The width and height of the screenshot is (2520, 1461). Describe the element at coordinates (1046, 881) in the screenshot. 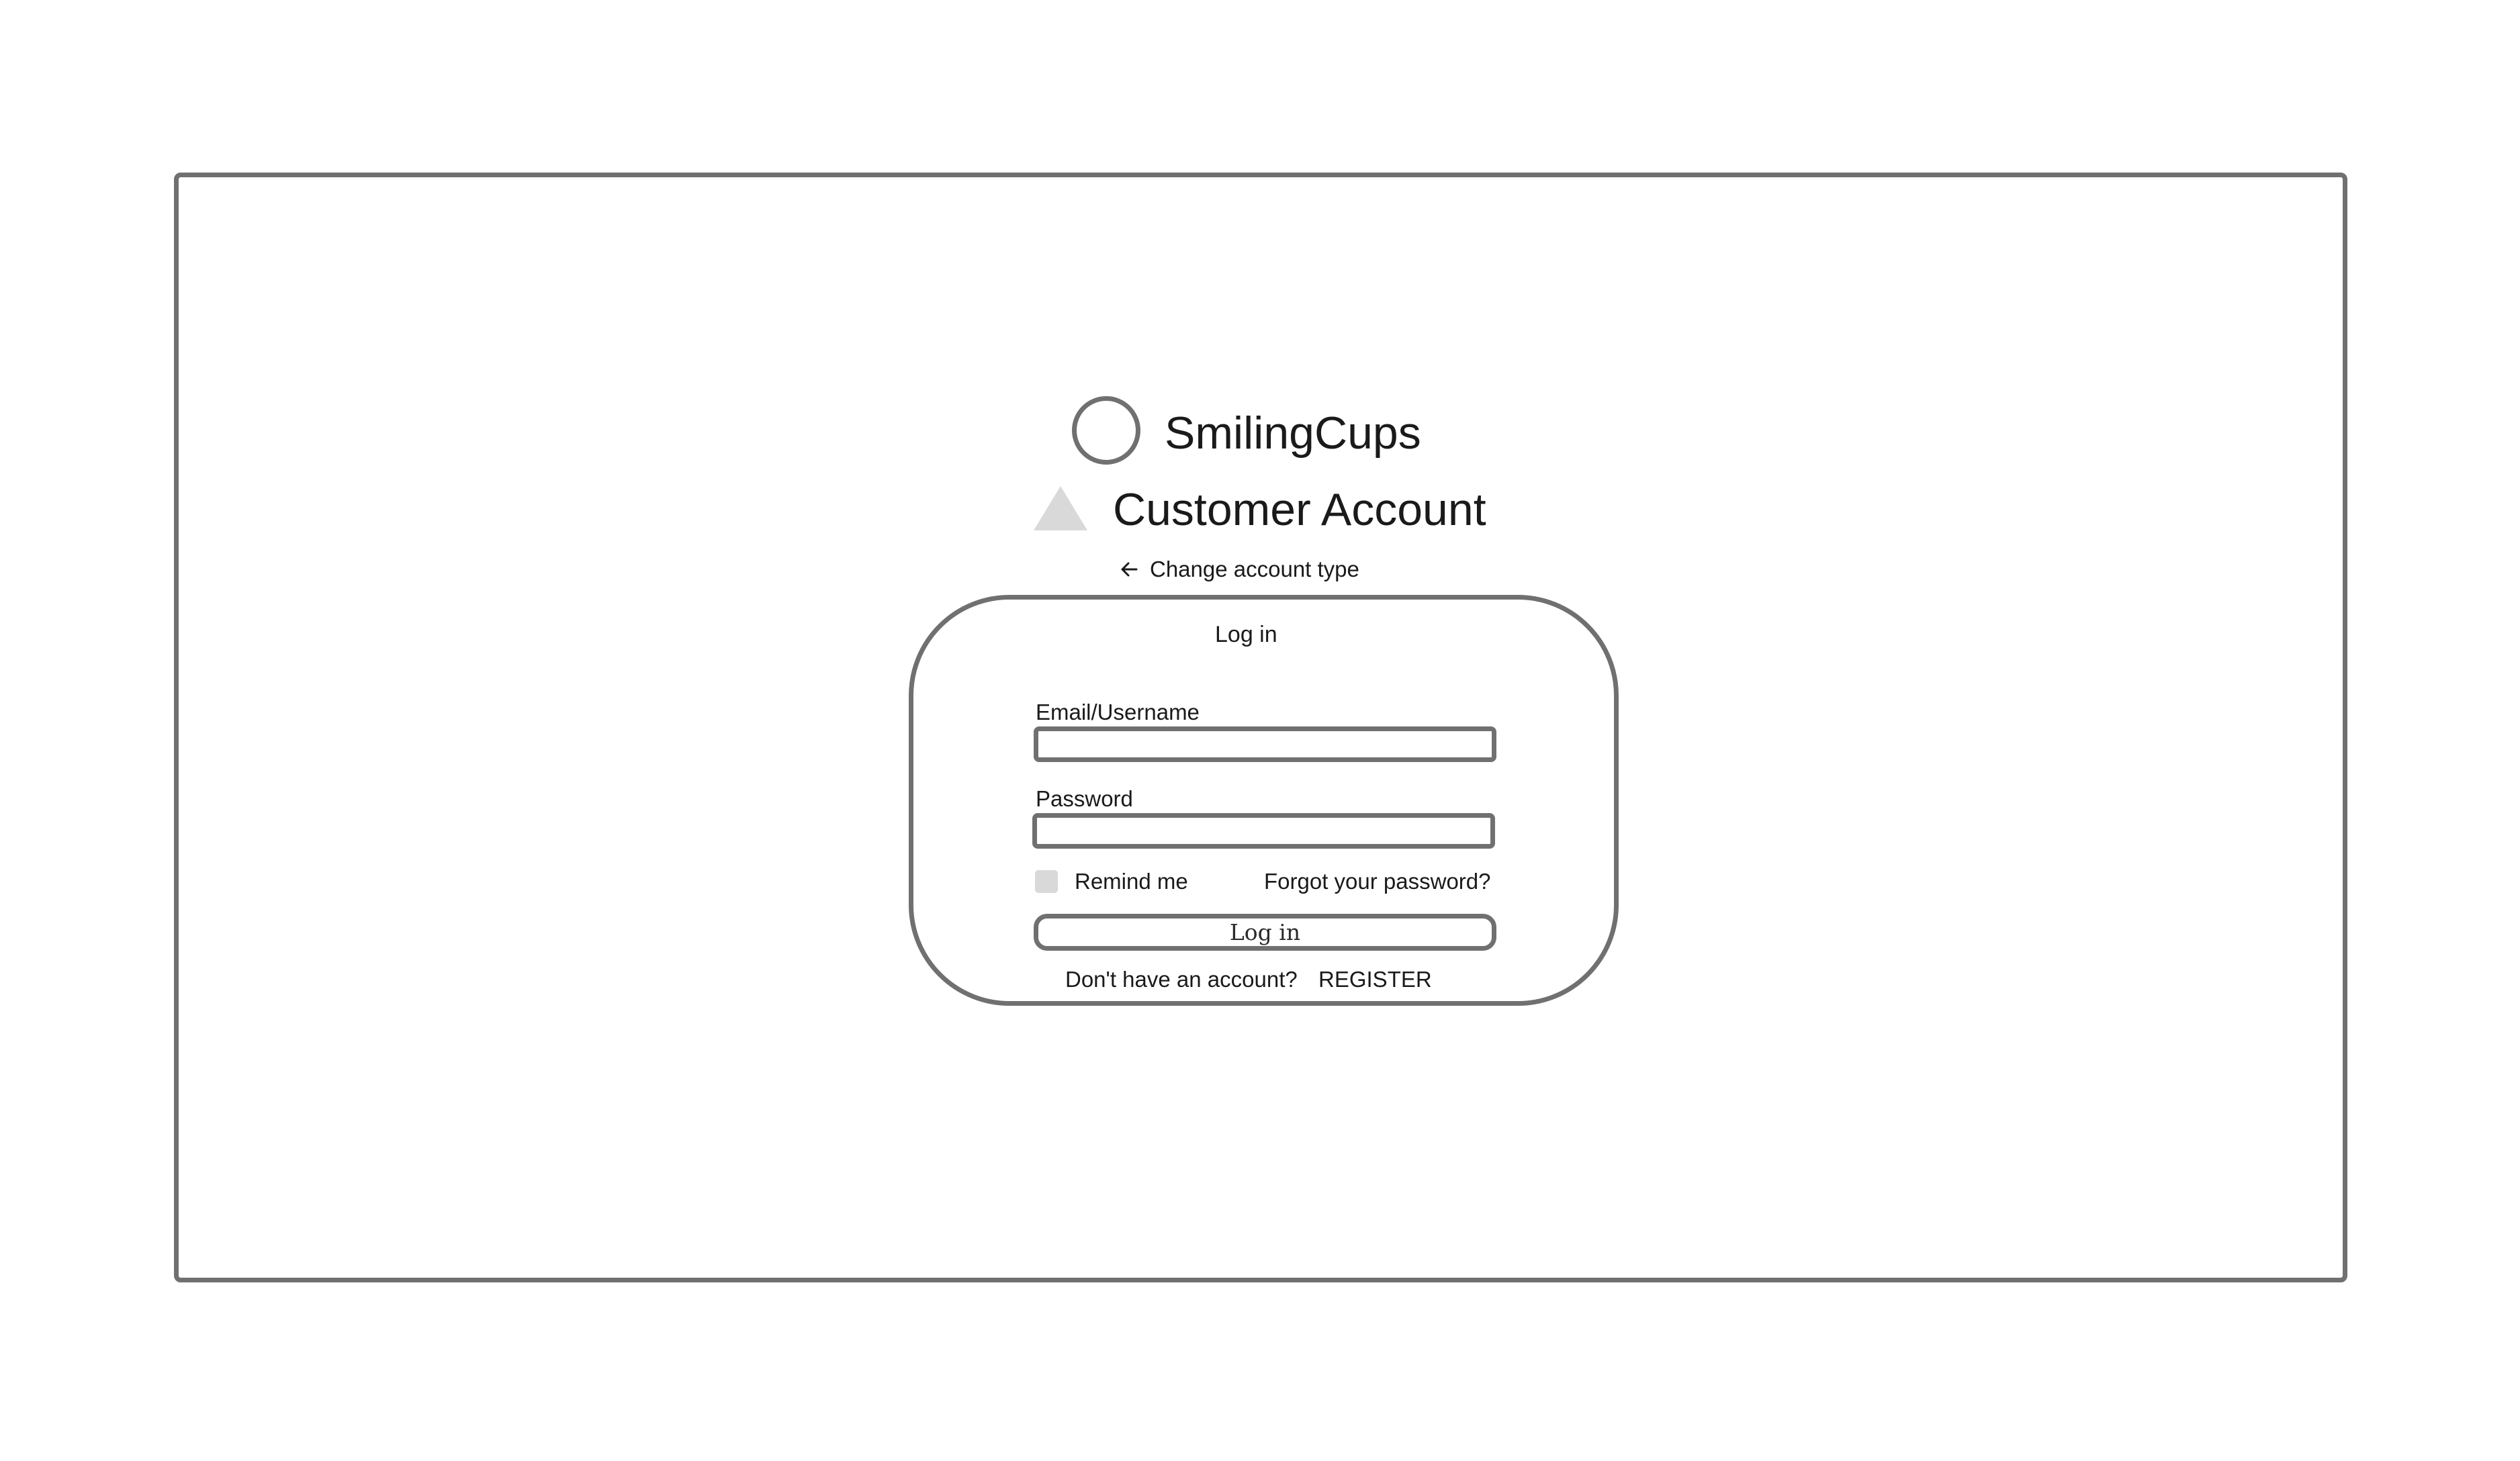

I see `remind-me-checkbox` at that location.